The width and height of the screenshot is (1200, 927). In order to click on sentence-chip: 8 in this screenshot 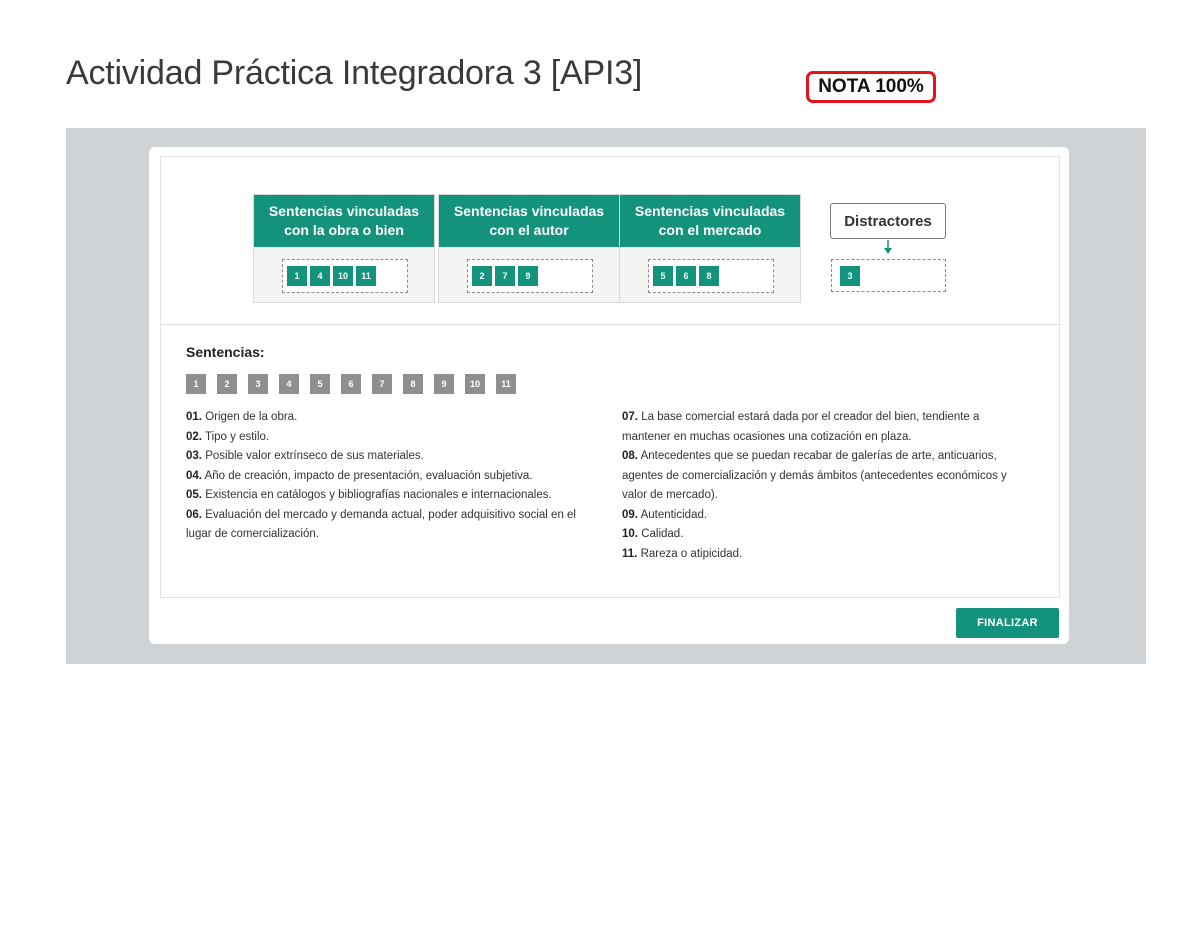, I will do `click(709, 276)`.